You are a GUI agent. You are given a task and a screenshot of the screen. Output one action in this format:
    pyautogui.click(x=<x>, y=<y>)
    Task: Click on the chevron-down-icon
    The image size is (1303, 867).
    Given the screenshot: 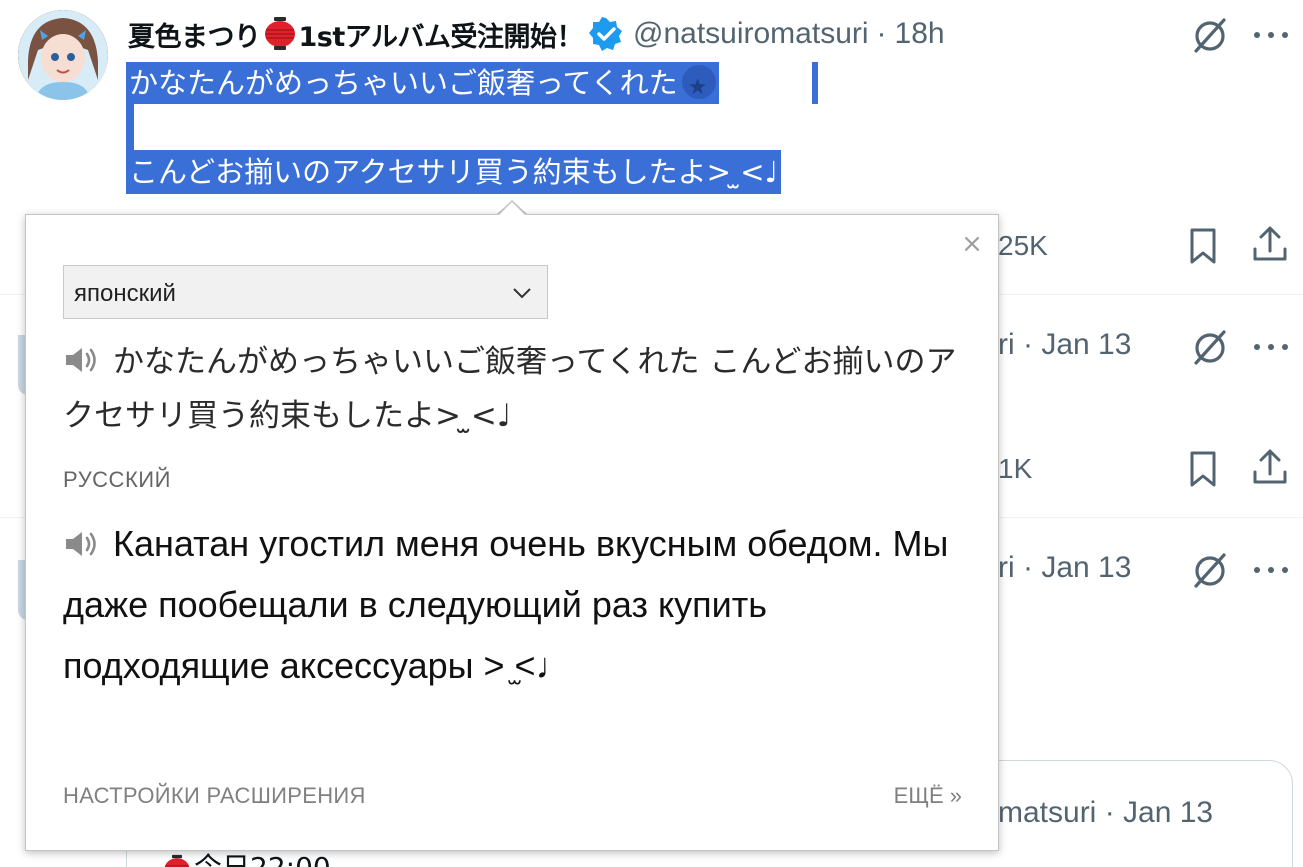 What is the action you would take?
    pyautogui.click(x=522, y=293)
    